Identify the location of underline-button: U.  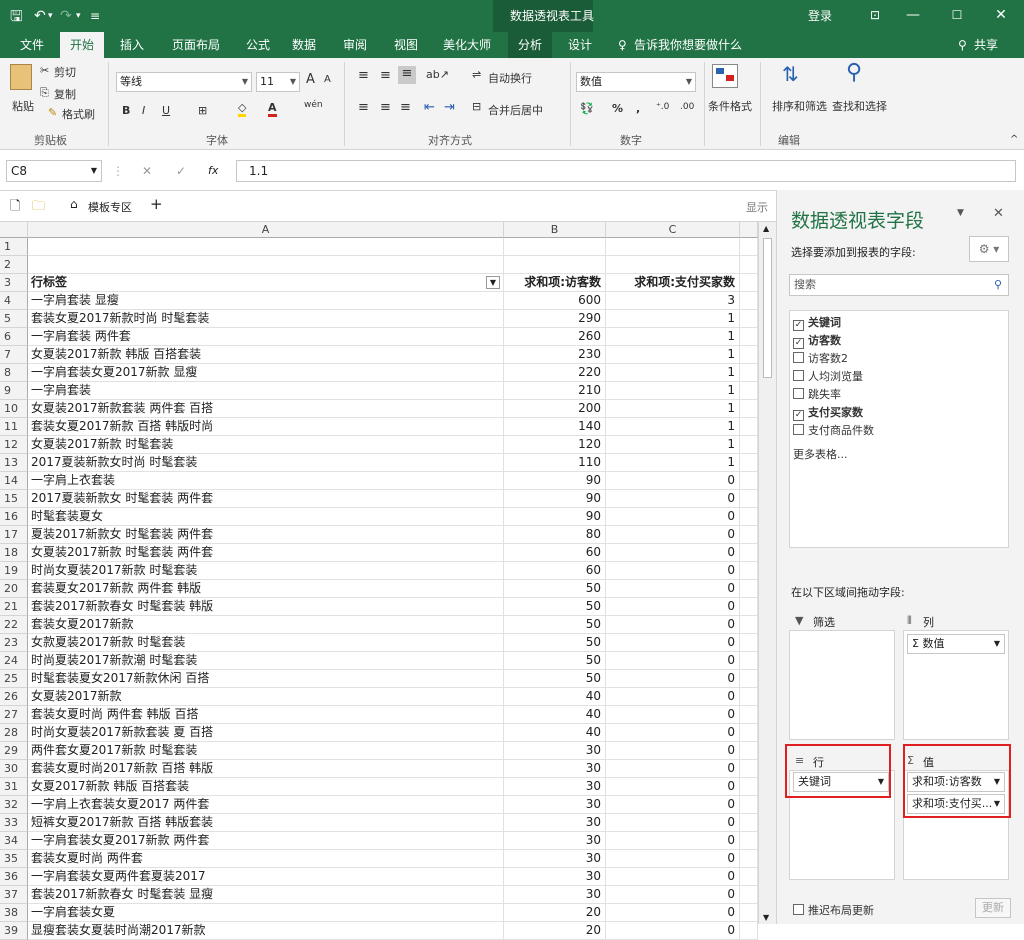
(166, 110).